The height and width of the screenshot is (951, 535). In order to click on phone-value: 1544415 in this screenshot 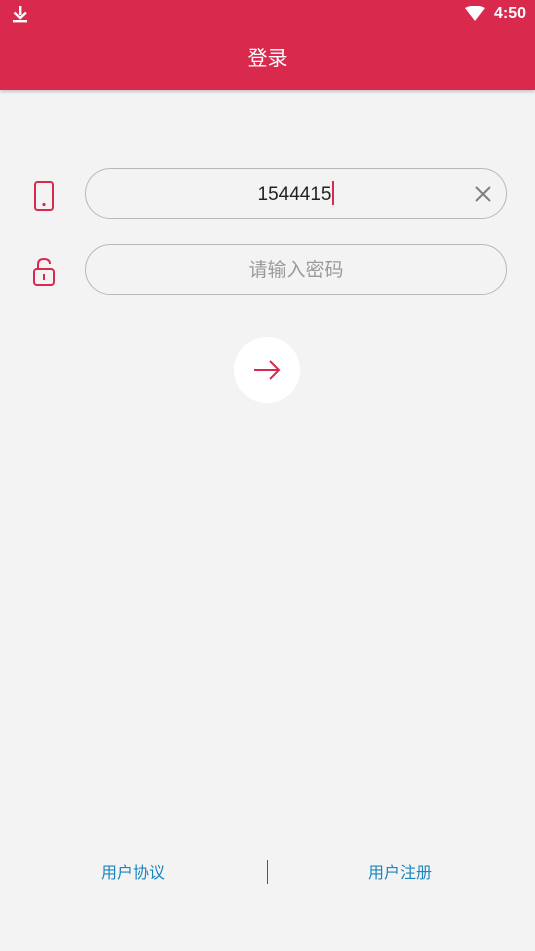, I will do `click(294, 194)`.